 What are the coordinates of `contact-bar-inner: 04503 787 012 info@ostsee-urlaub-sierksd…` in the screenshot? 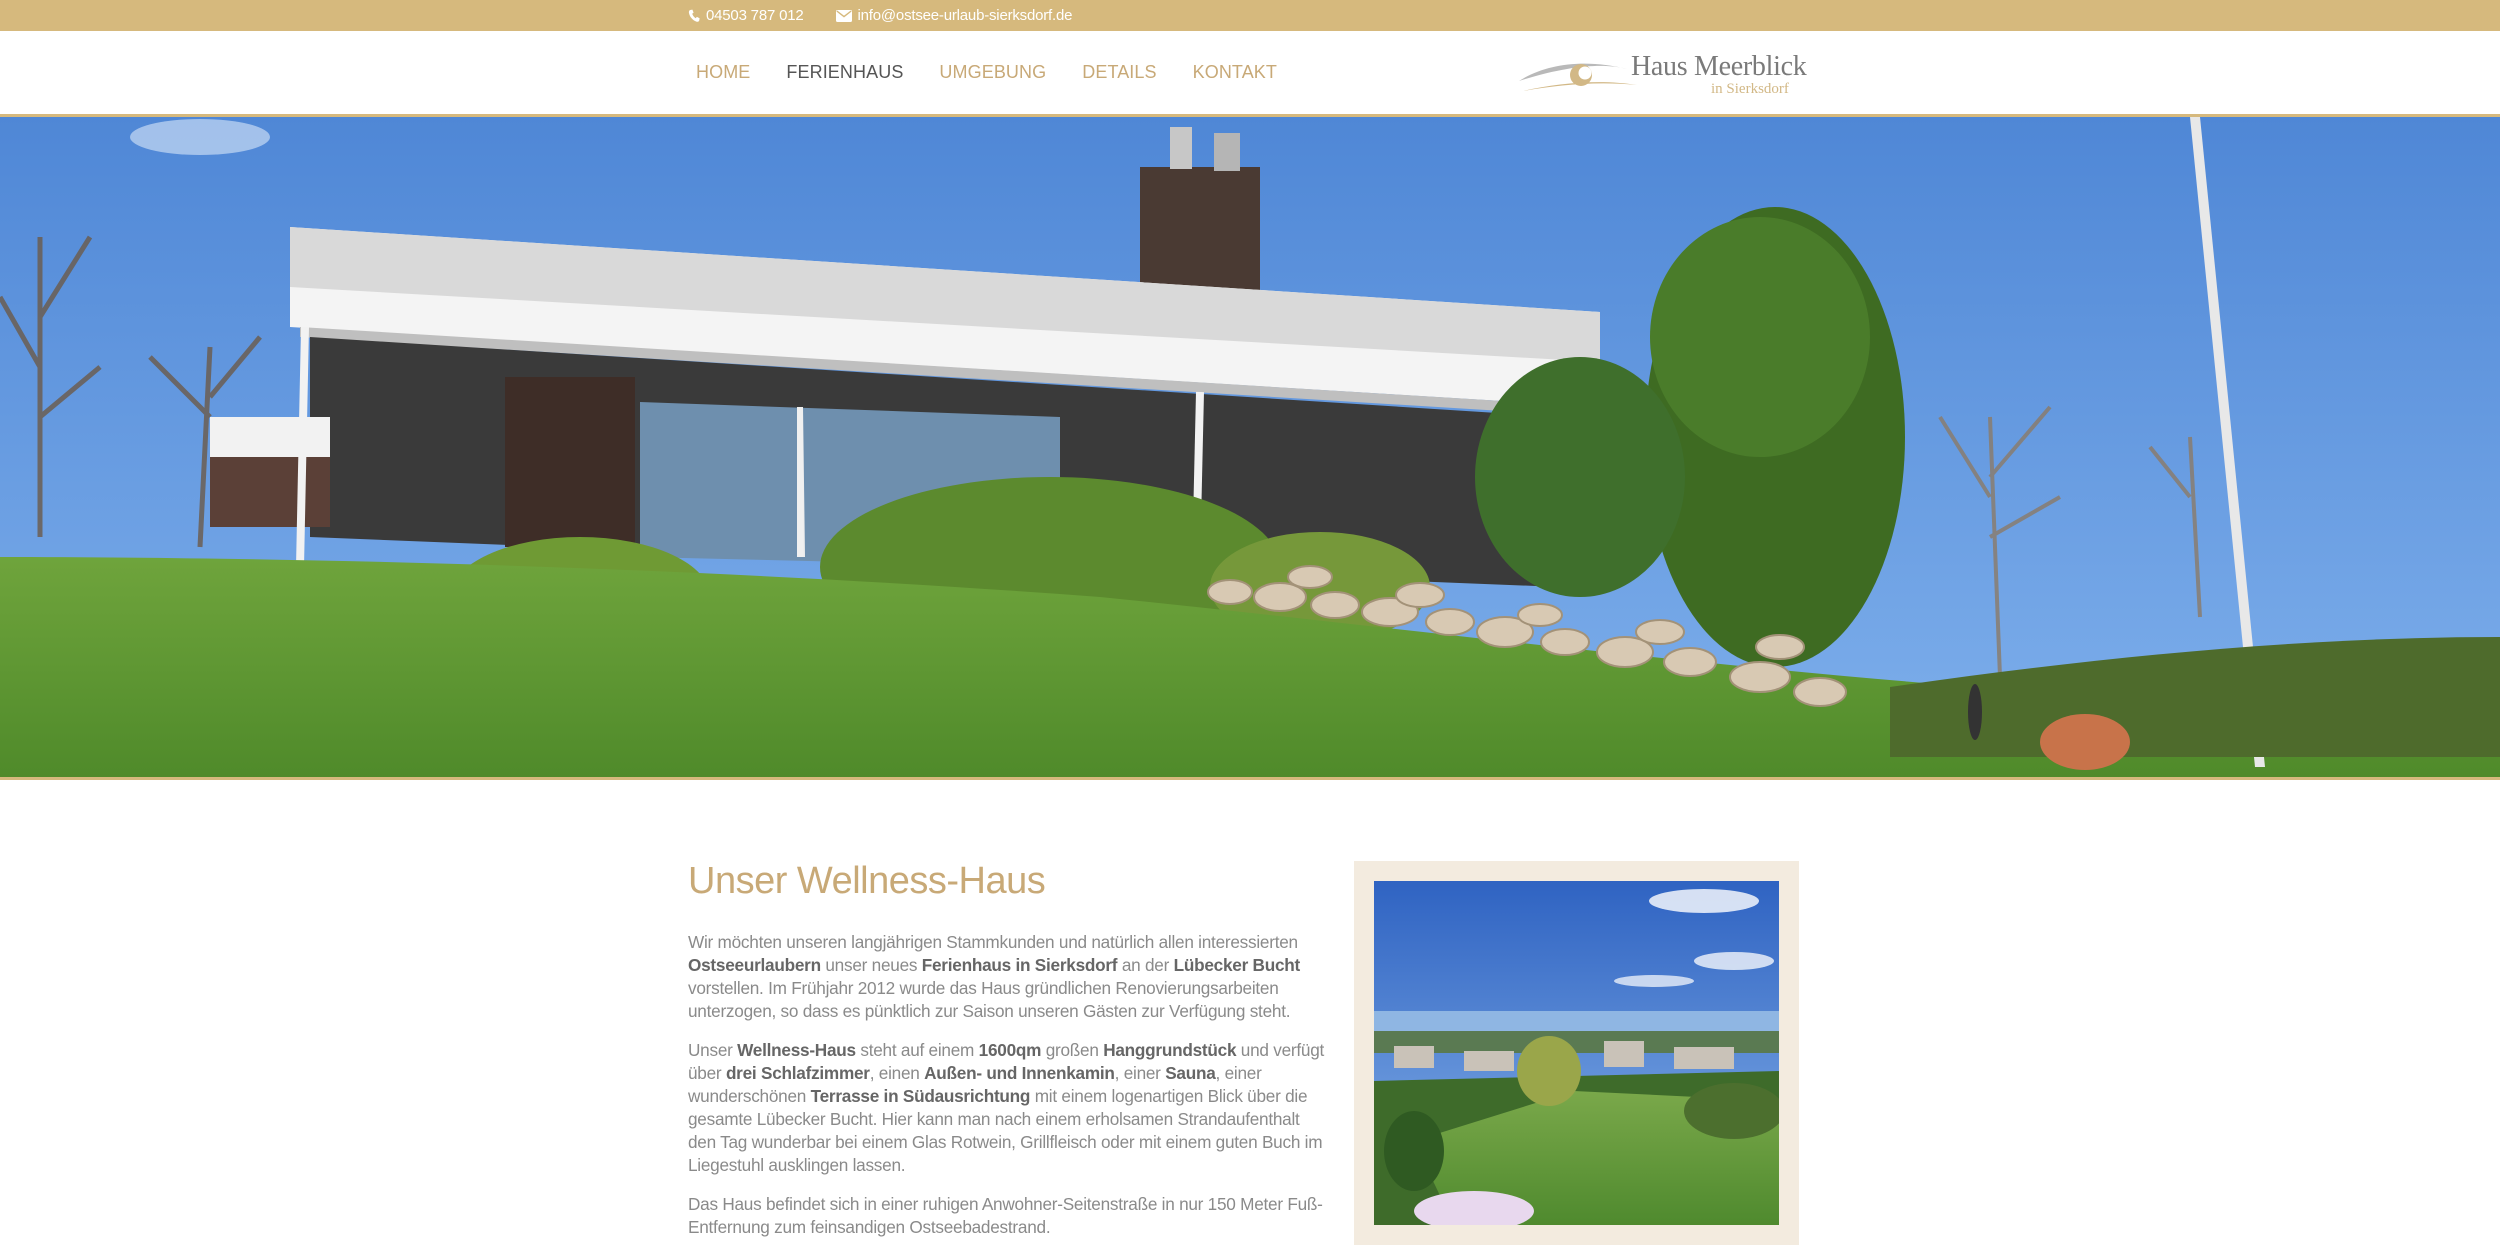 It's located at (880, 15).